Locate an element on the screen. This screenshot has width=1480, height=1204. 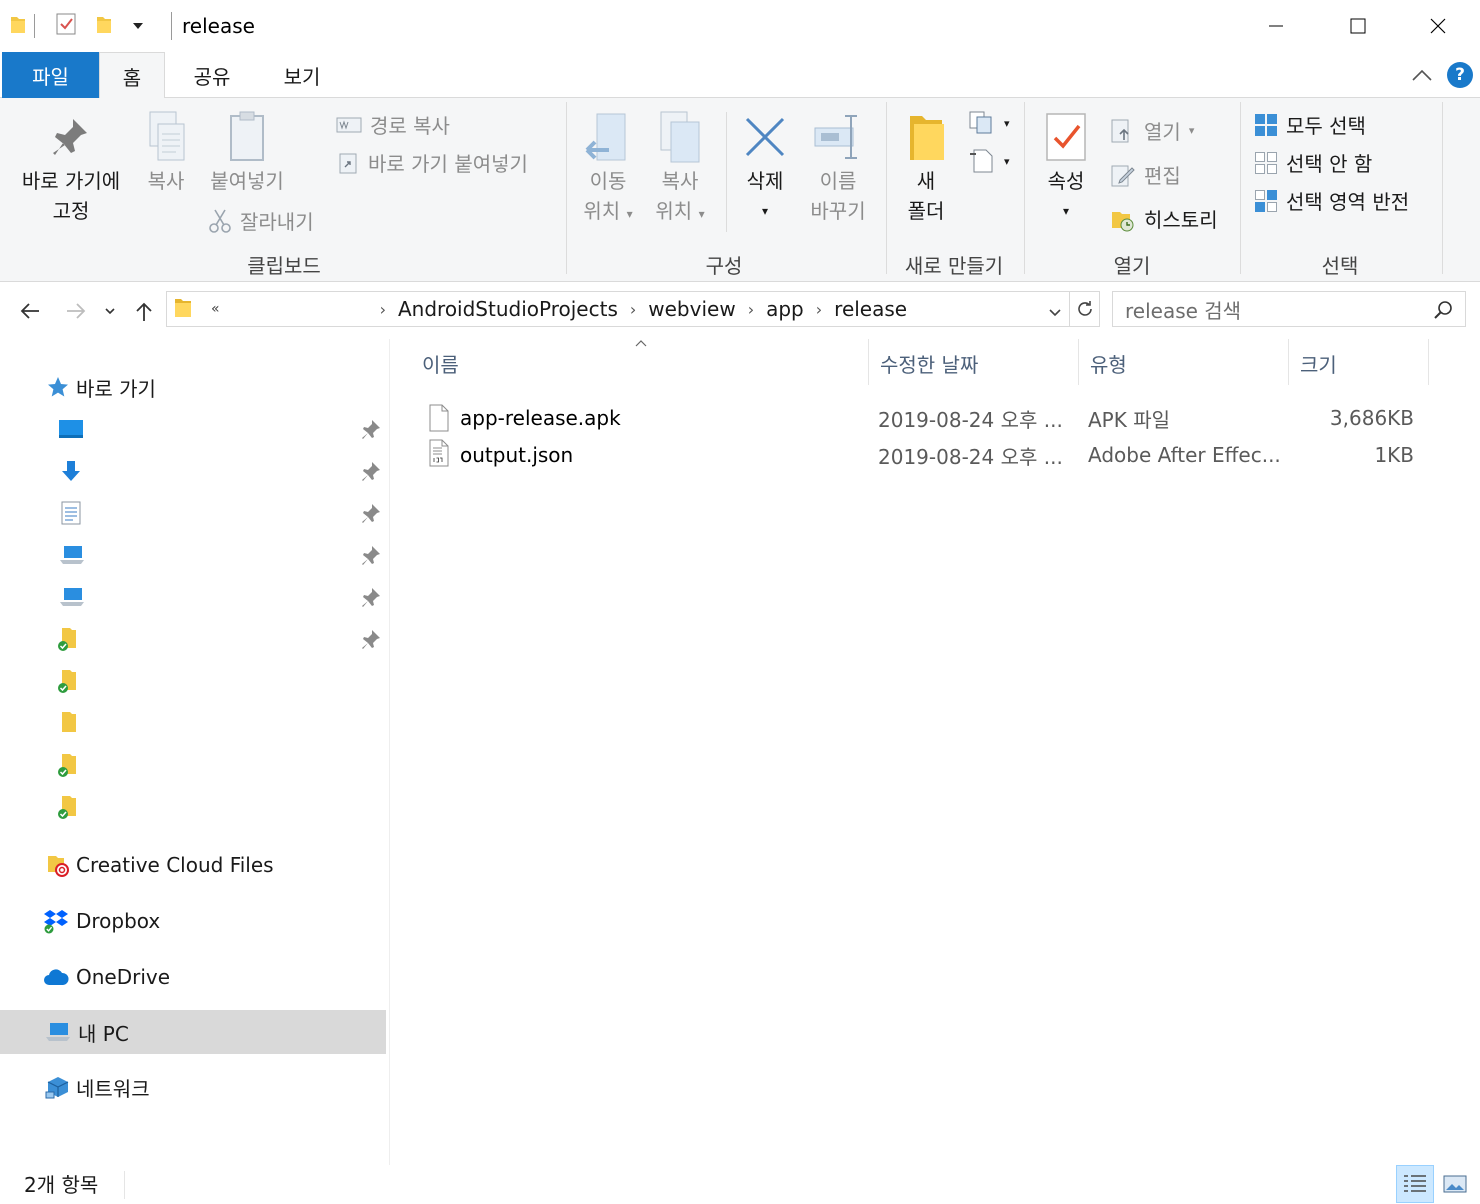
collapse-ribbon-button is located at coordinates (1422, 76).